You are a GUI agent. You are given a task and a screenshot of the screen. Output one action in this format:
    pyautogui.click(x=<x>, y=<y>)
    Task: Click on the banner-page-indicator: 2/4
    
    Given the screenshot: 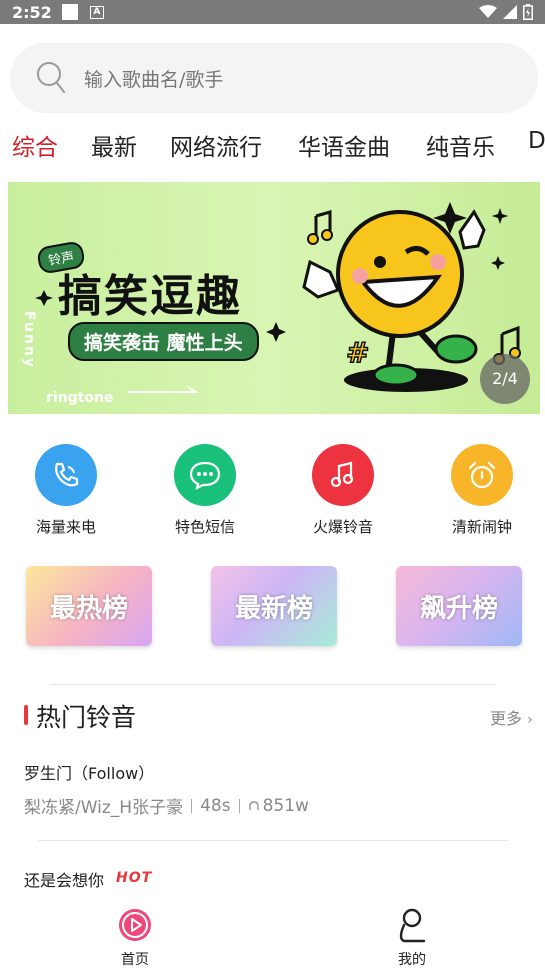 What is the action you would take?
    pyautogui.click(x=505, y=379)
    